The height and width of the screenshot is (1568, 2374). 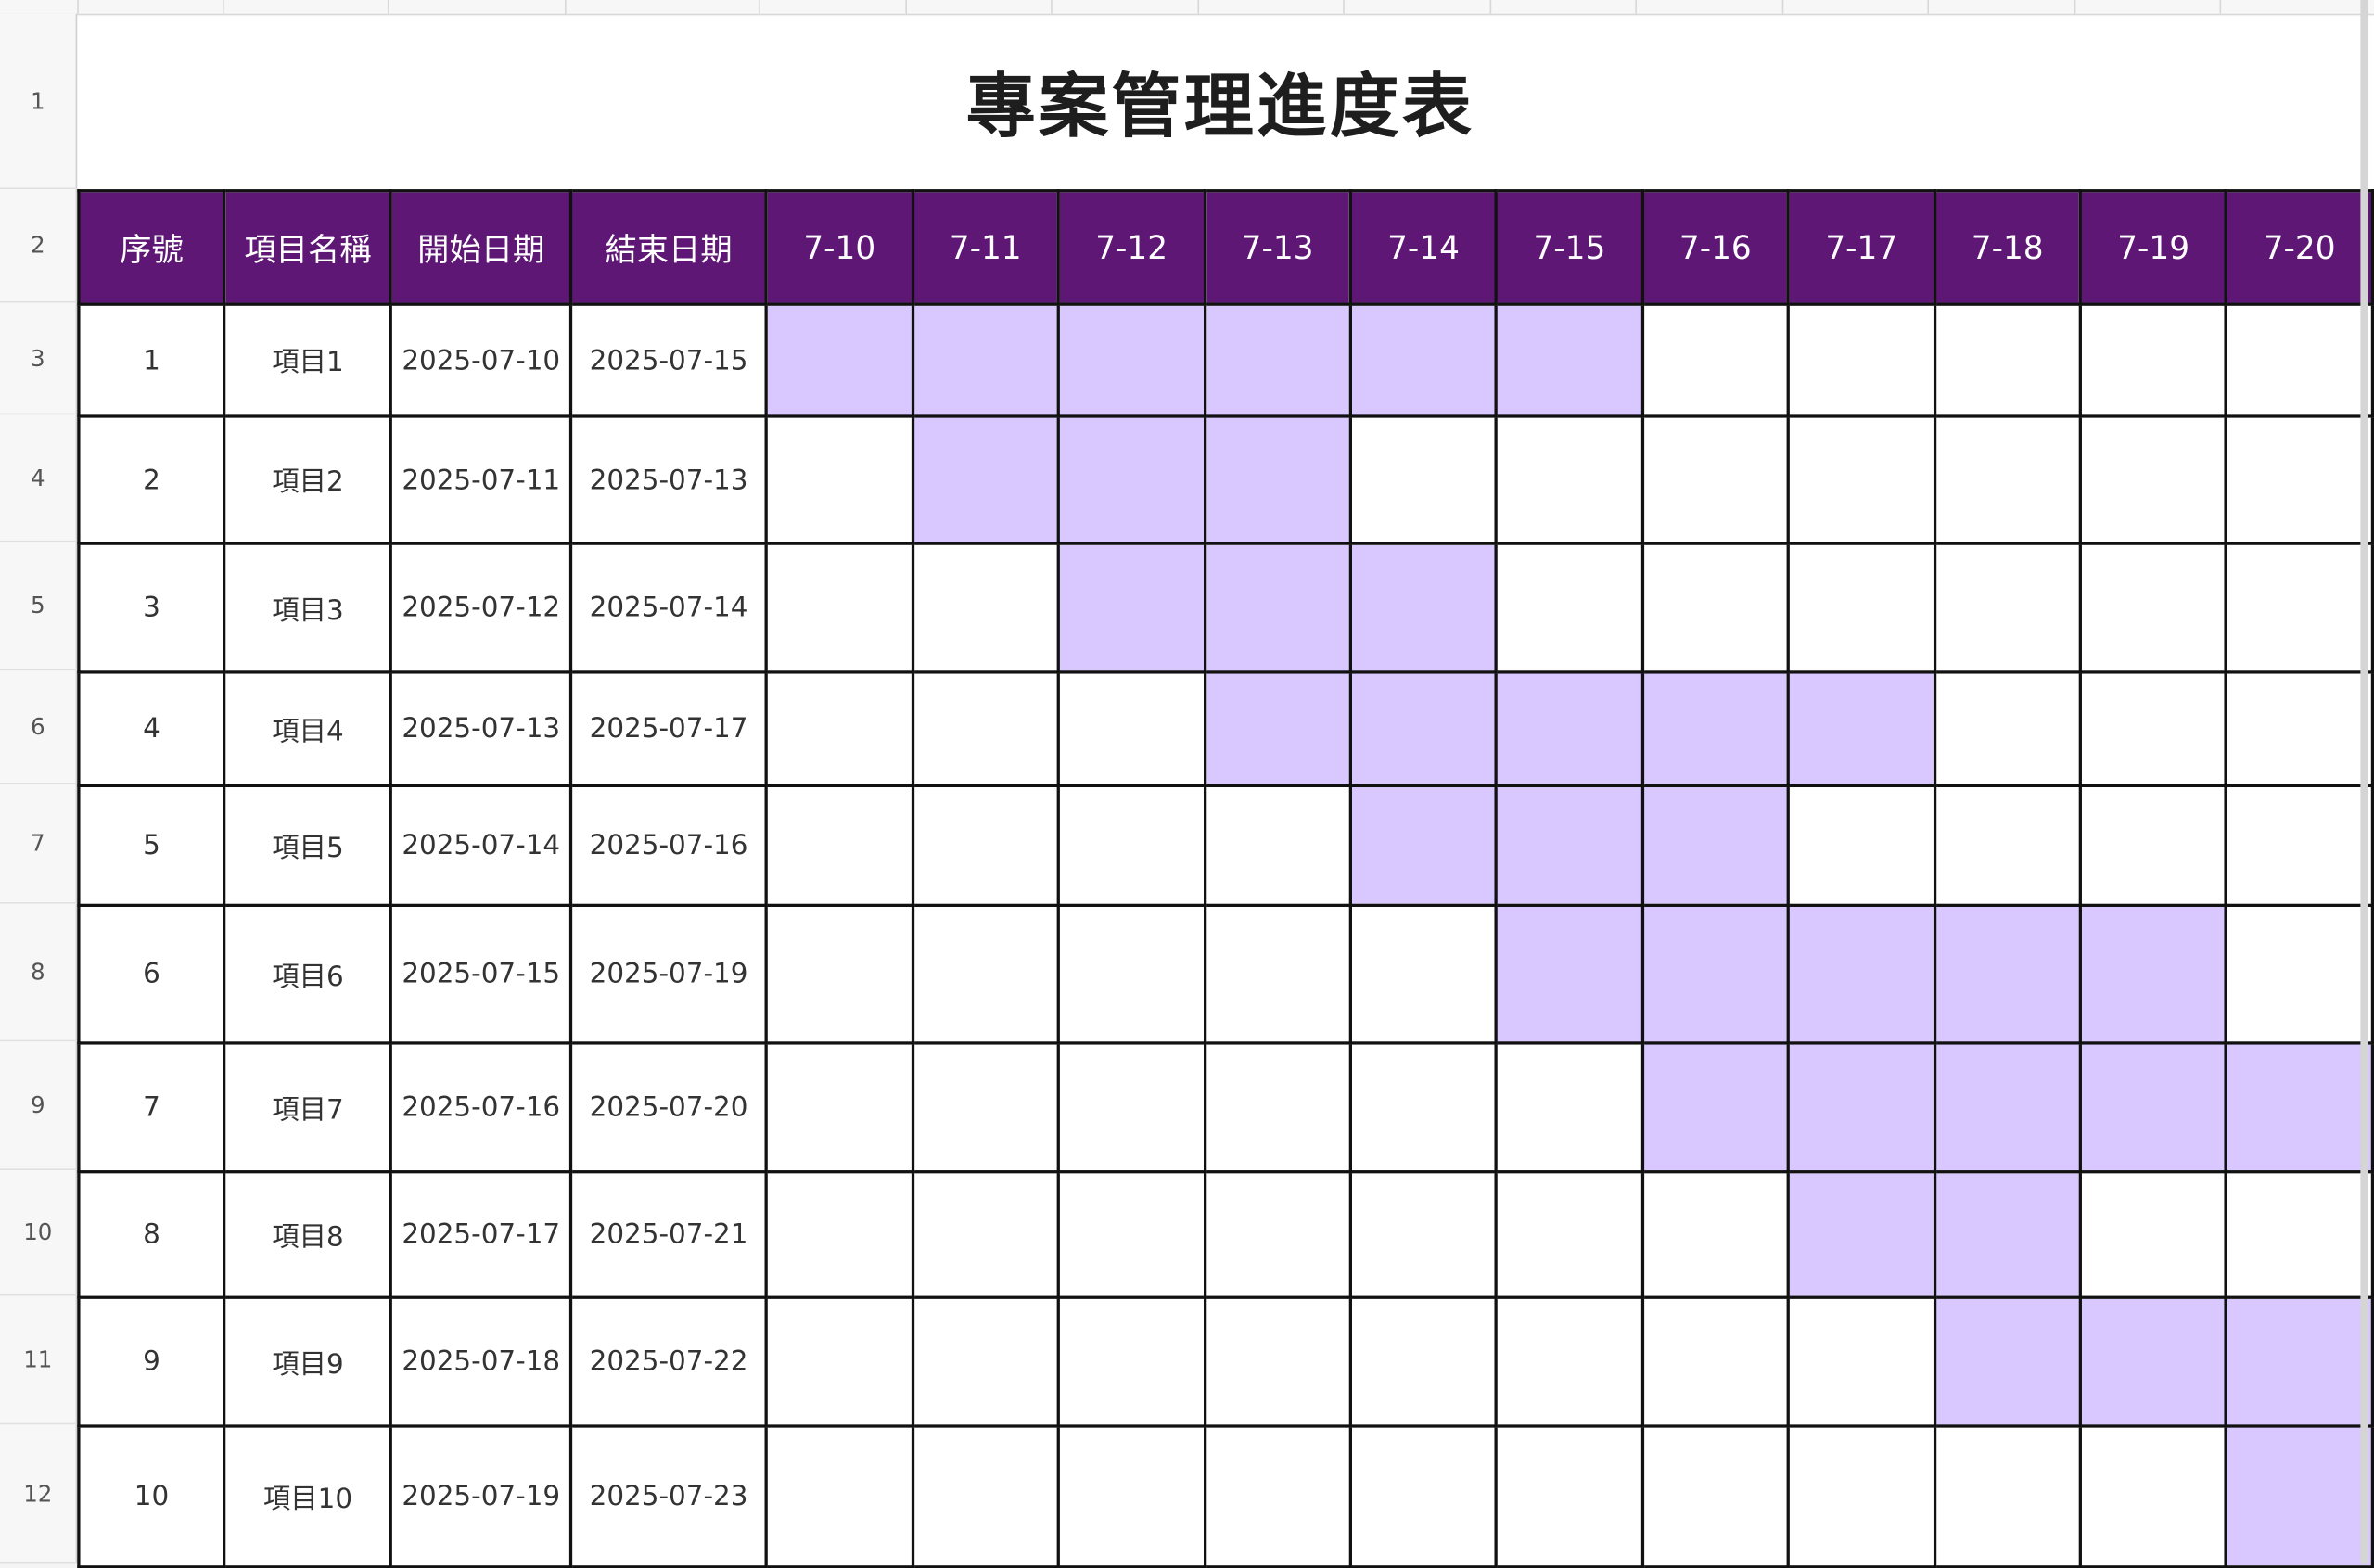 I want to click on task-seq-cell: 3, so click(x=151, y=608).